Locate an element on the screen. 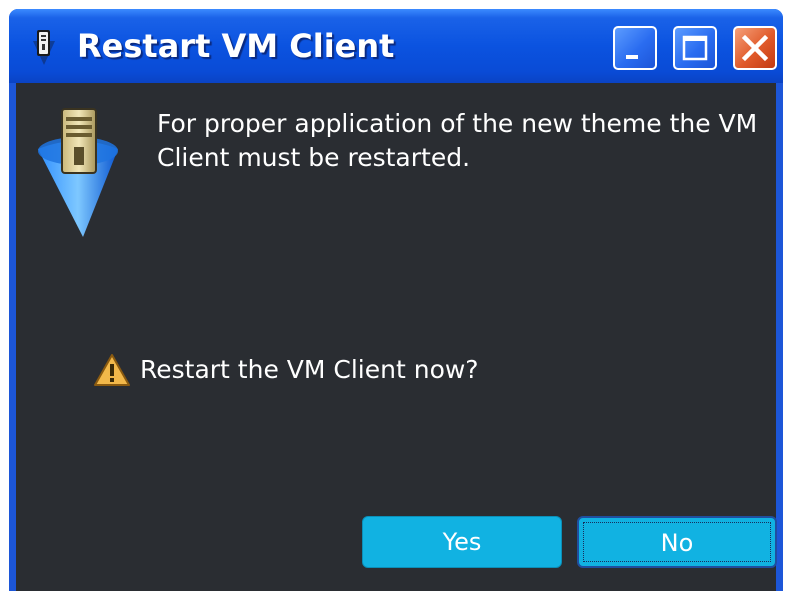 The height and width of the screenshot is (598, 791). restart-question: Restart the VM Client now? is located at coordinates (309, 369).